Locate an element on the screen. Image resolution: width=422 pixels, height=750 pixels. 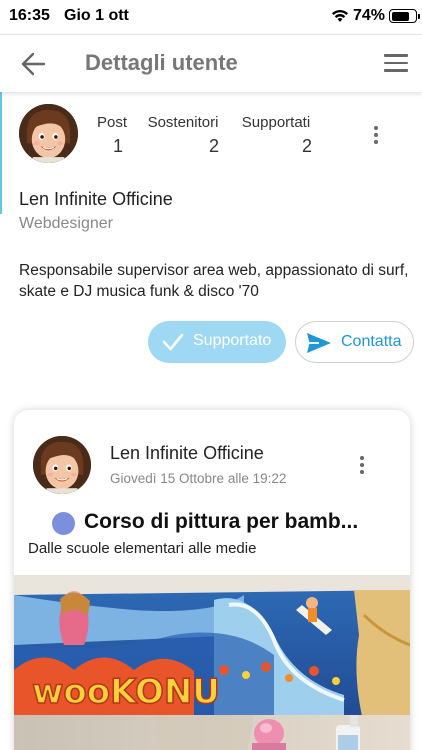
stat-label: Post is located at coordinates (111, 122).